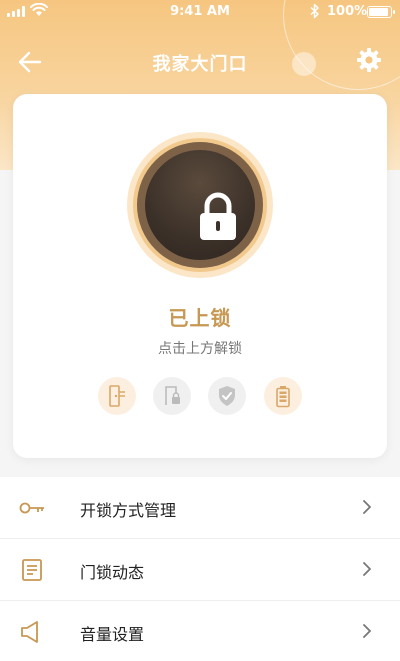  Describe the element at coordinates (30, 62) in the screenshot. I see `back-arrow-icon` at that location.